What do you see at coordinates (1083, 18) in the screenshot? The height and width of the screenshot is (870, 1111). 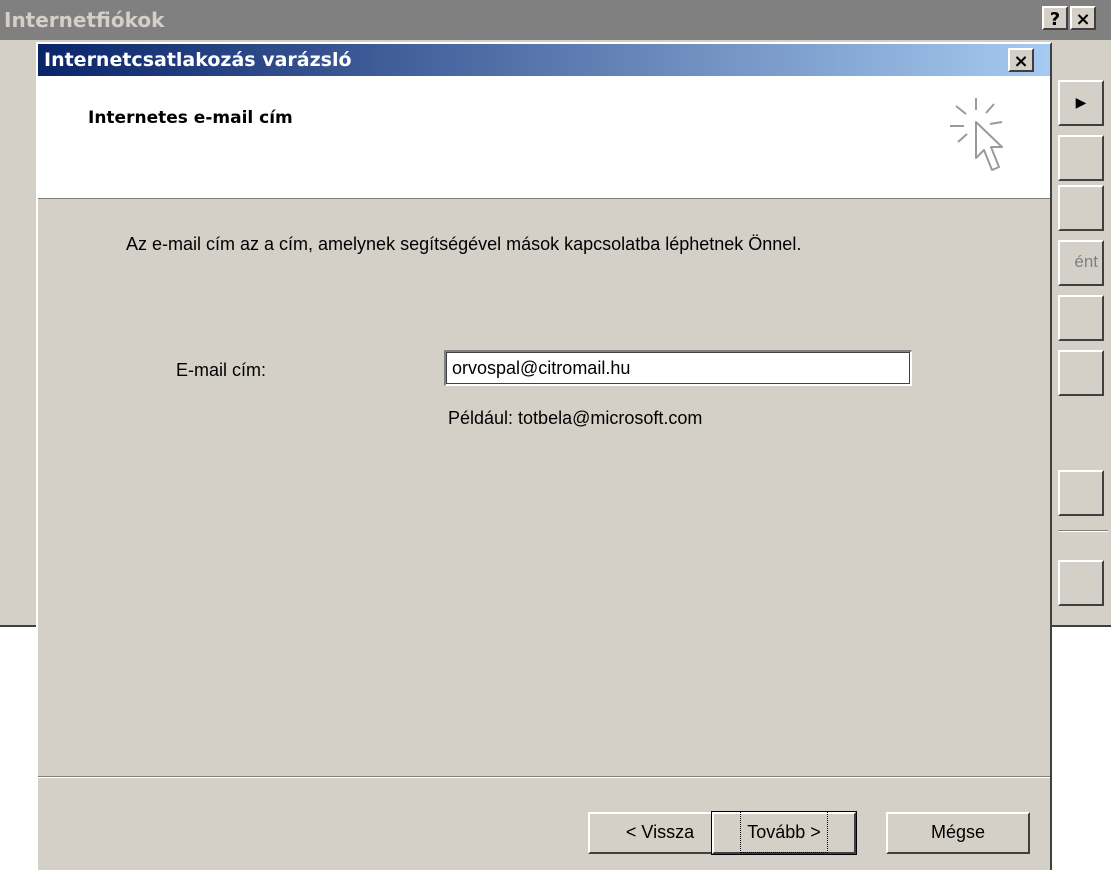 I see `background-close-button: ×` at bounding box center [1083, 18].